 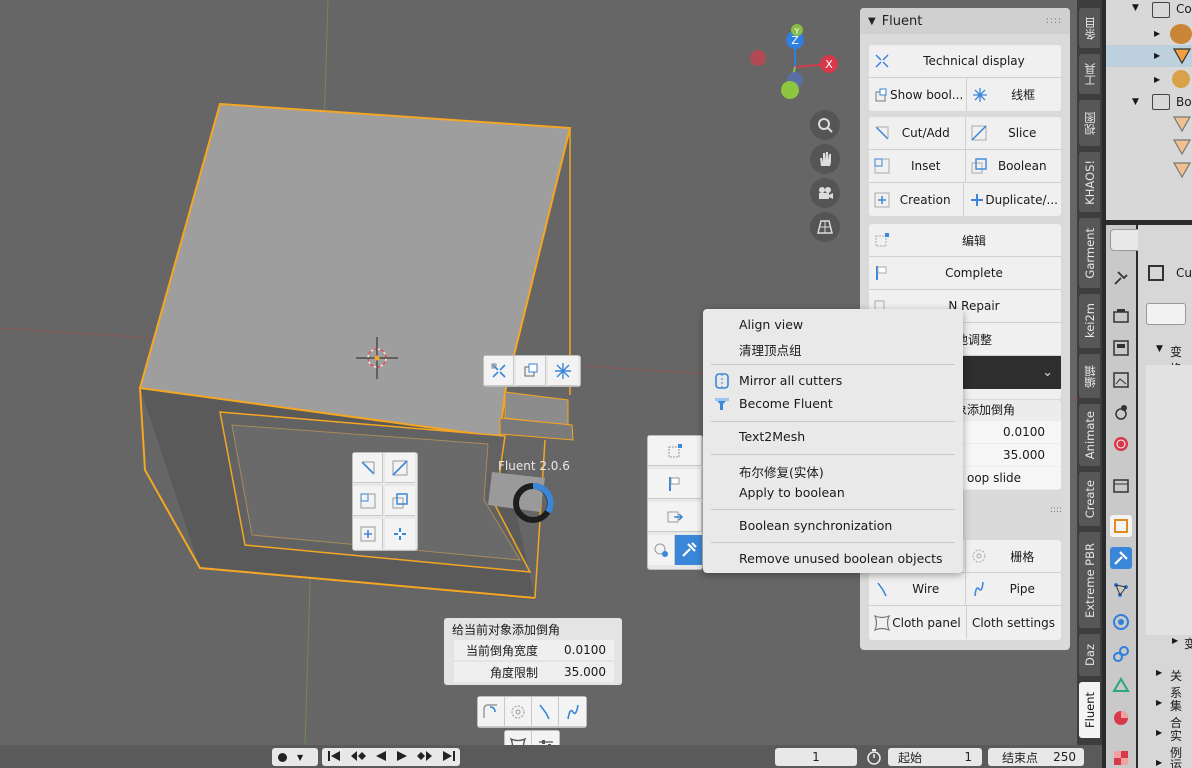 I want to click on cut-add-button: Cut/Add, so click(x=917, y=133).